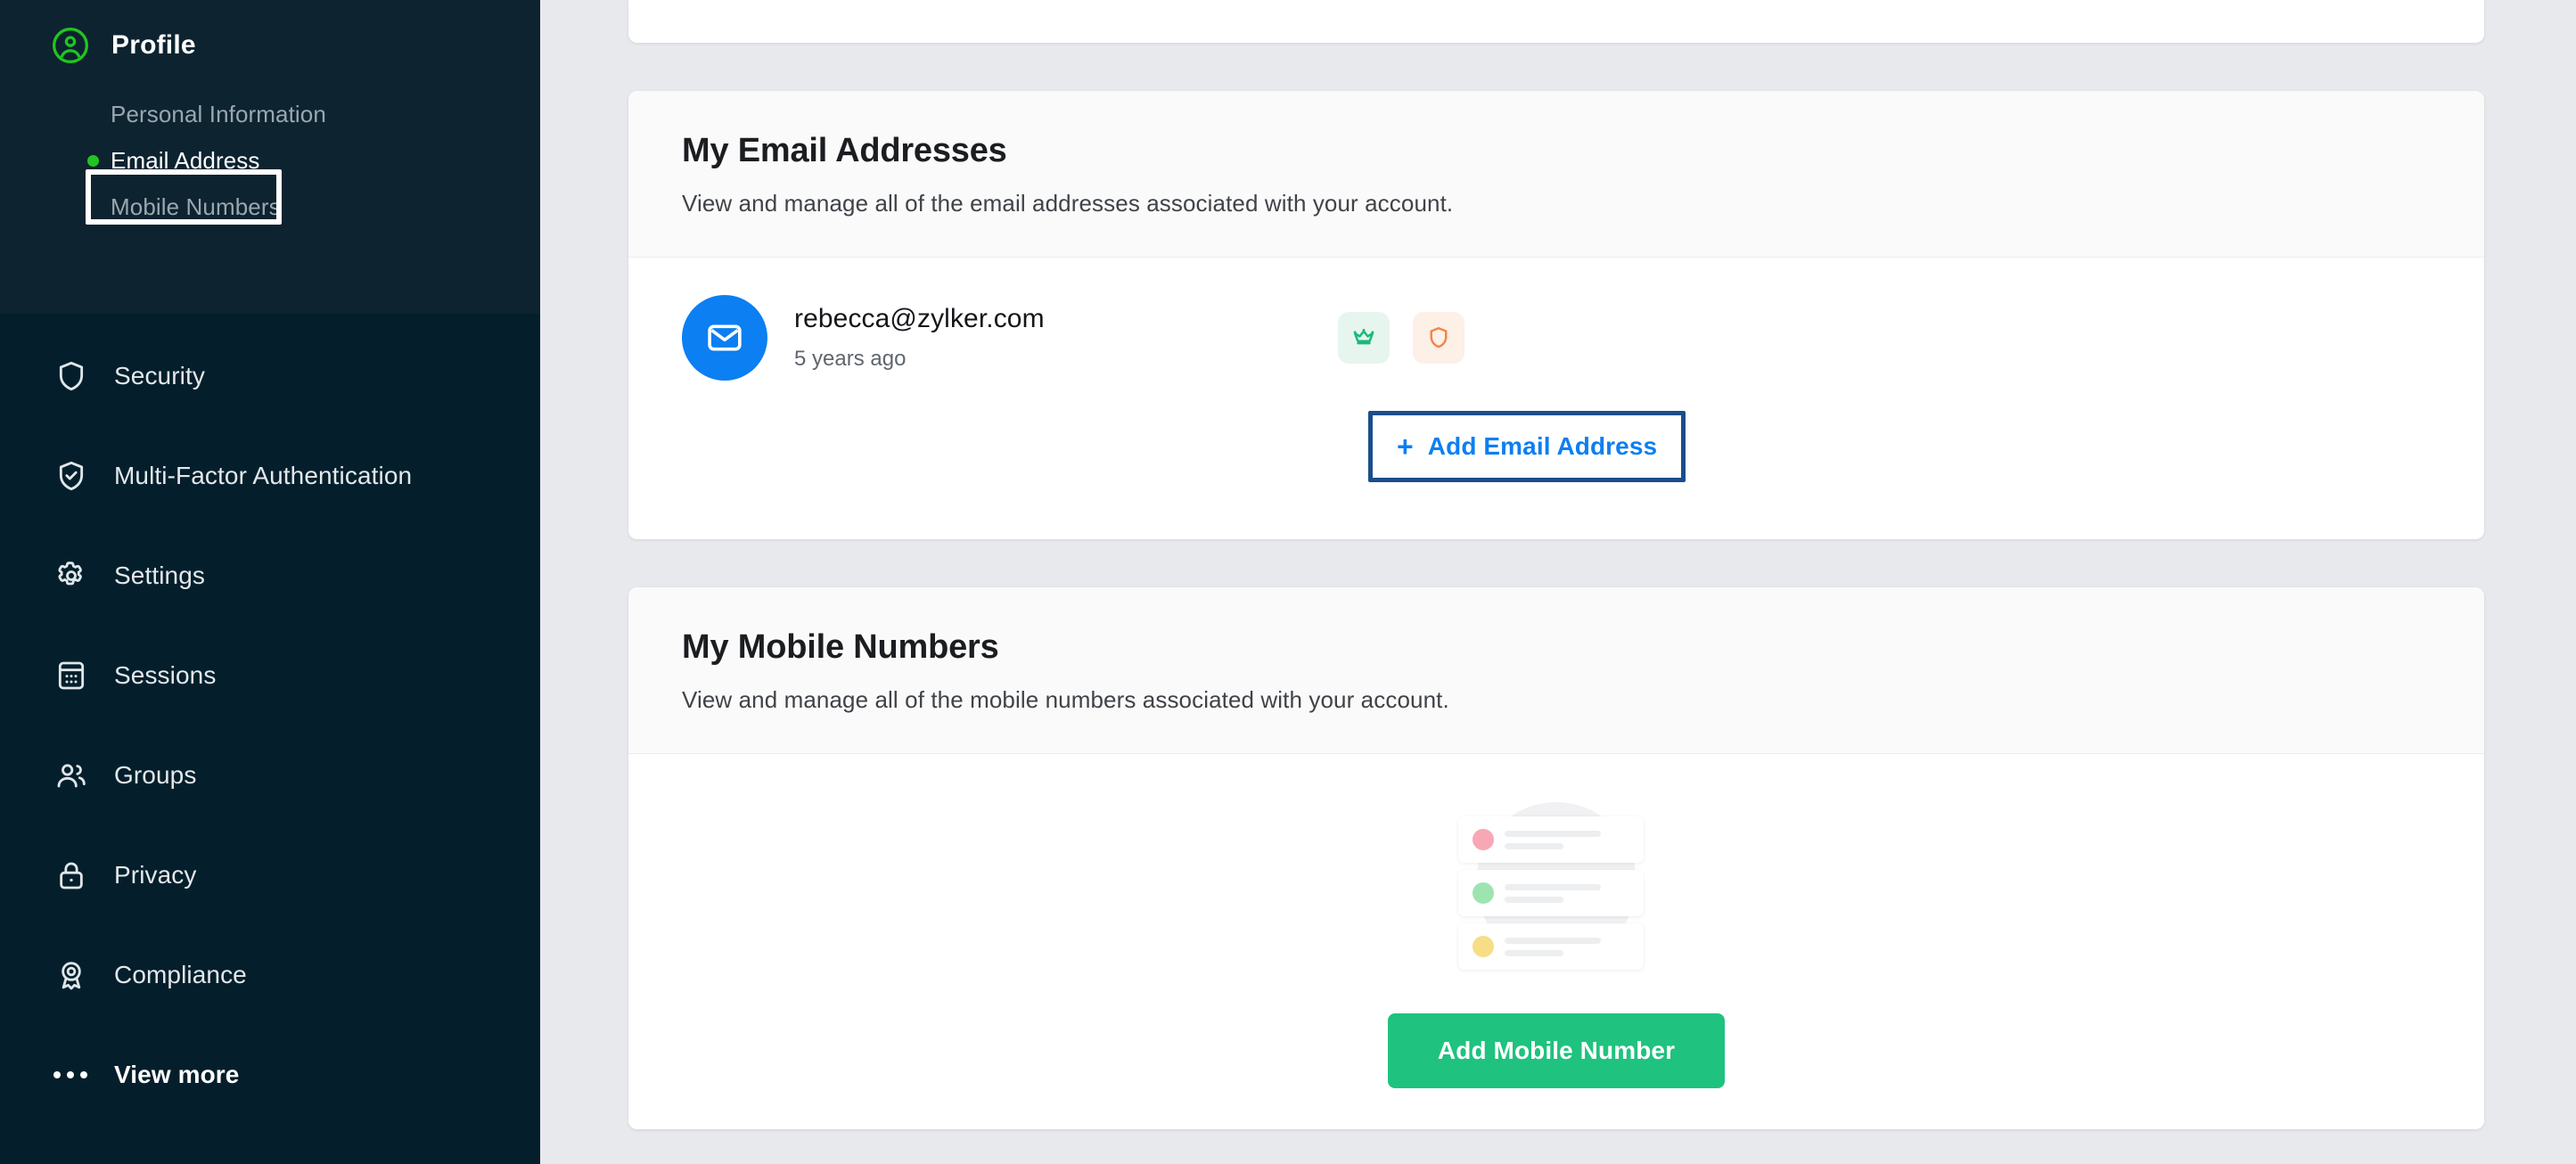 The height and width of the screenshot is (1164, 2576). Describe the element at coordinates (1405, 446) in the screenshot. I see `plus-icon: +` at that location.